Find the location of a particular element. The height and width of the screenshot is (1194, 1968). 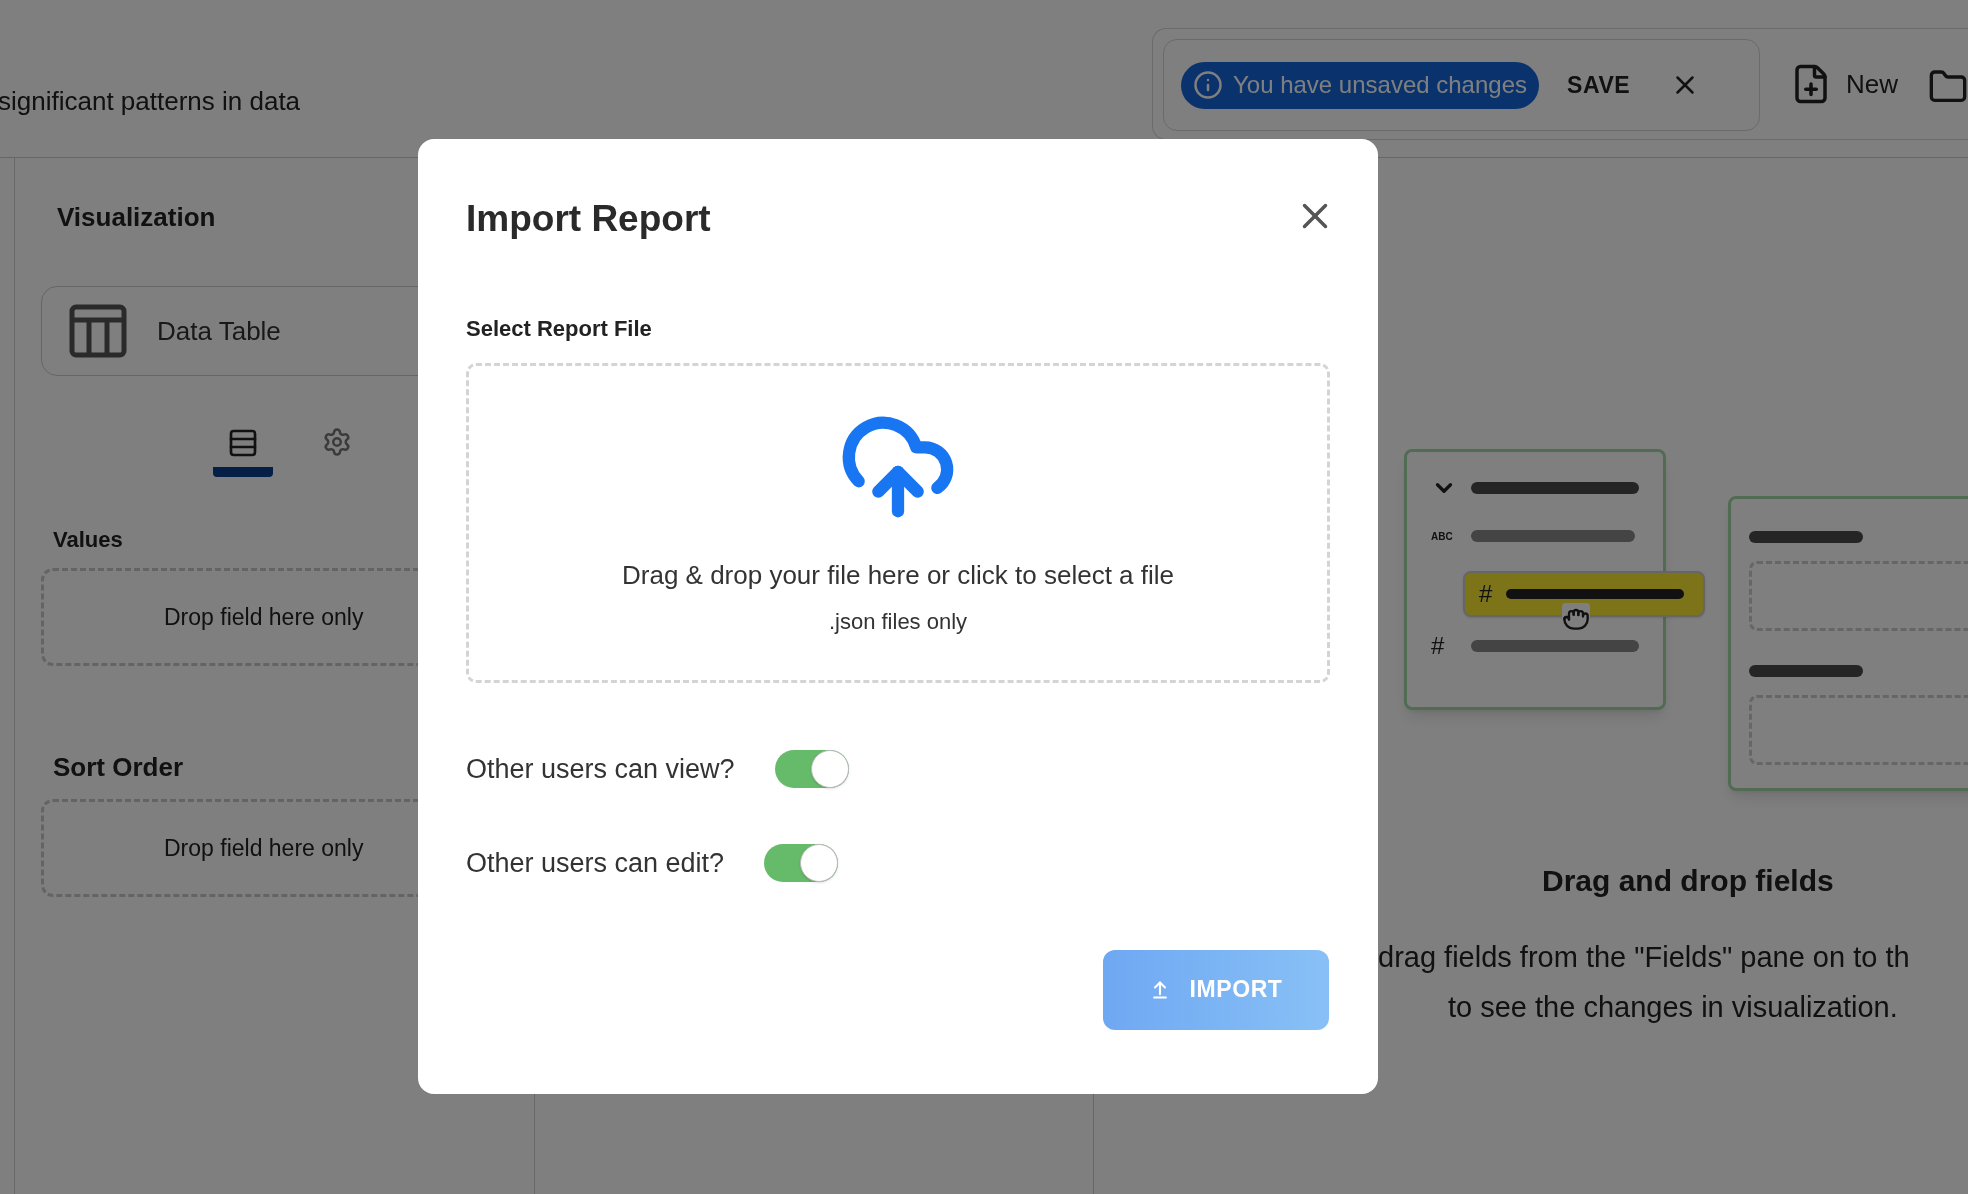

fields-tab is located at coordinates (243, 452).